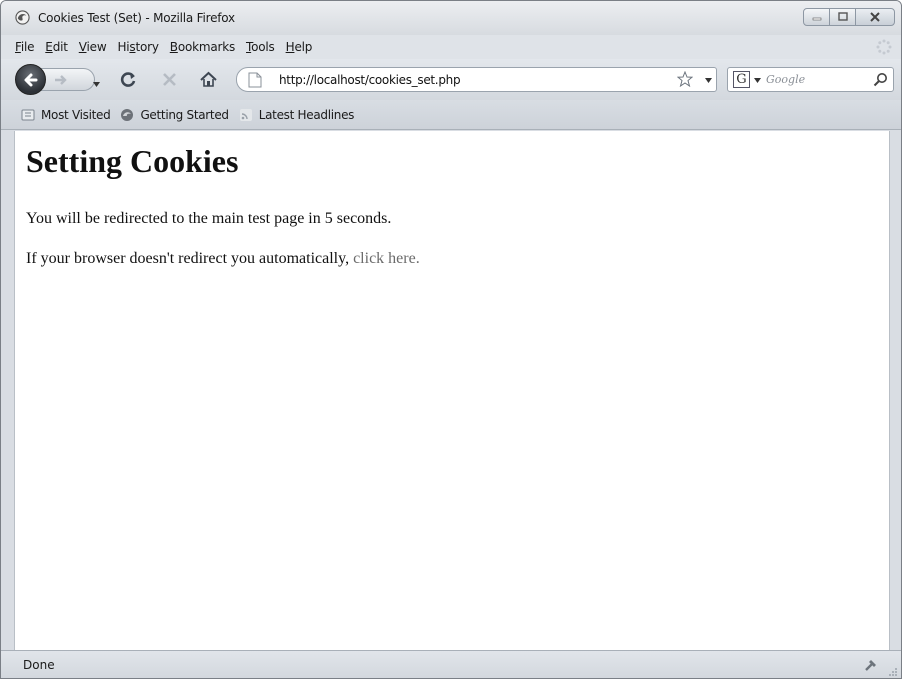  Describe the element at coordinates (296, 115) in the screenshot. I see `bookmark-latest-headlines: Latest Headlines` at that location.